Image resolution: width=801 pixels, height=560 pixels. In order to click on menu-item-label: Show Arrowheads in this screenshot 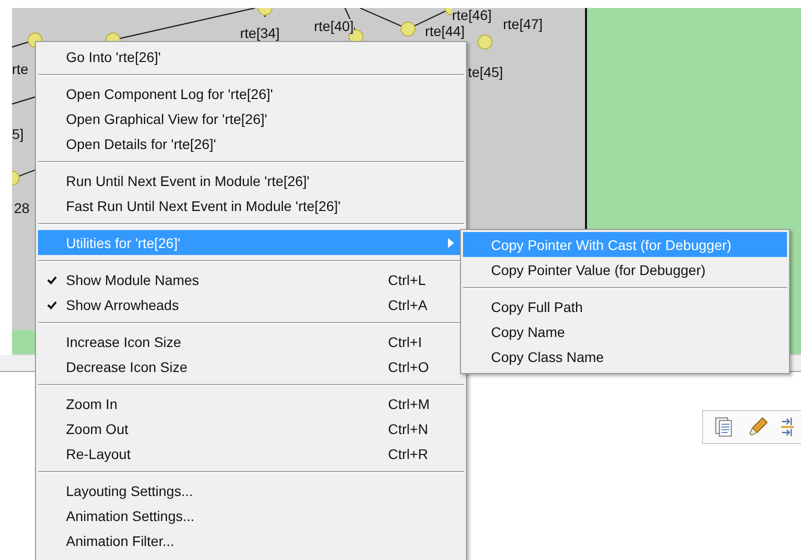, I will do `click(122, 304)`.